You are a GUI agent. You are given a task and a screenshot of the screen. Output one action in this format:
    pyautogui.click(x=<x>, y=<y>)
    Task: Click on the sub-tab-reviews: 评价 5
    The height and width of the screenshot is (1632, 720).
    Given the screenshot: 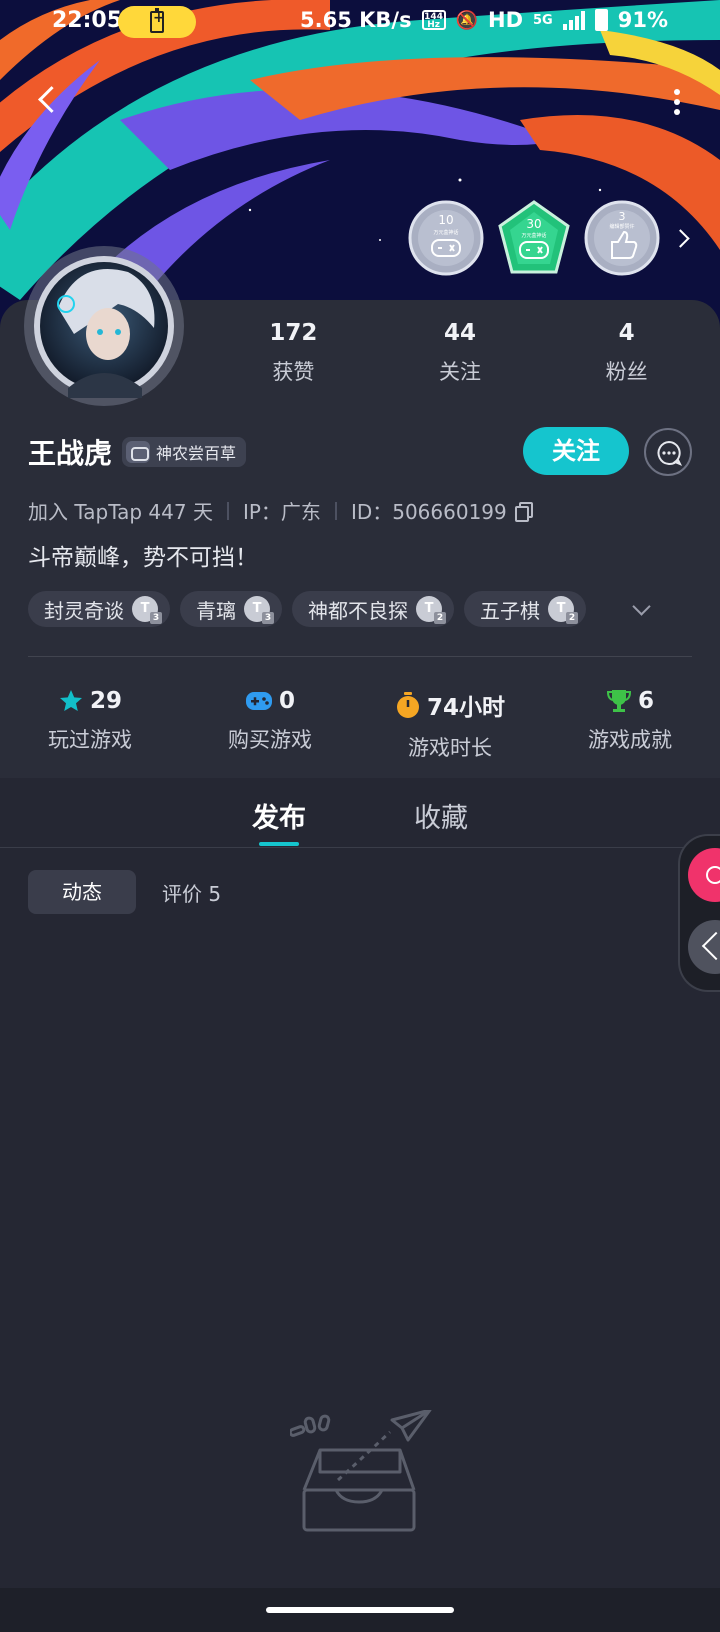 What is the action you would take?
    pyautogui.click(x=191, y=892)
    